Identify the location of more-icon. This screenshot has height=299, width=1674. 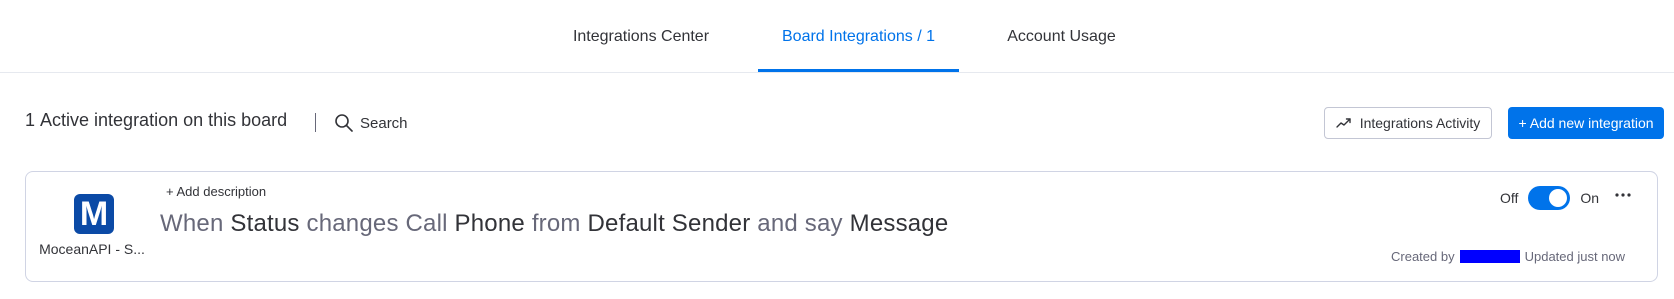
(1623, 195).